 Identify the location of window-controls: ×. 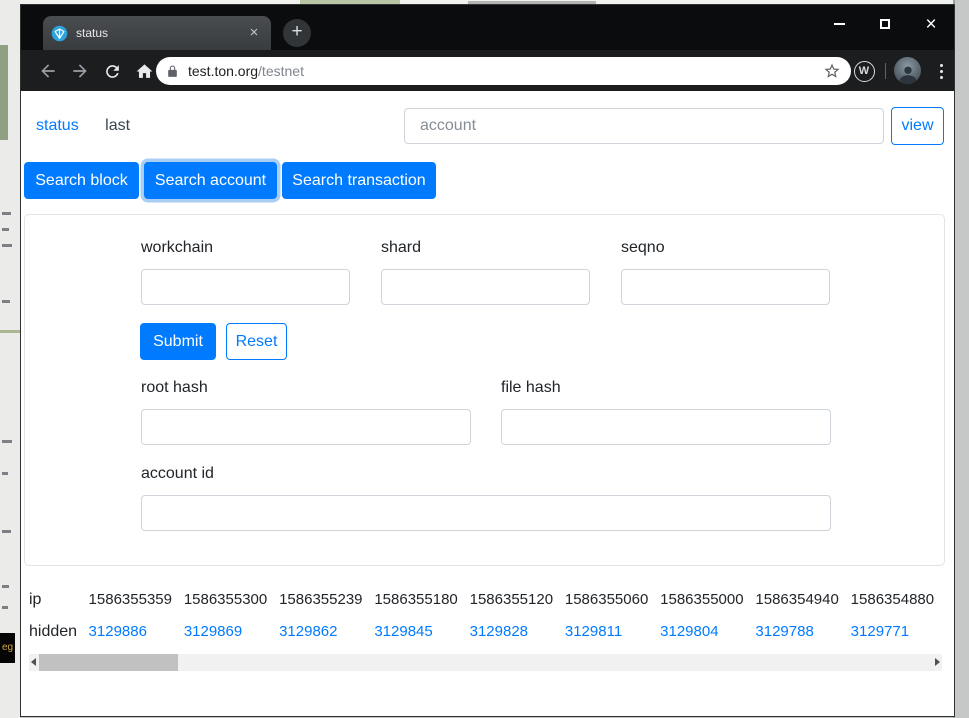
(885, 24).